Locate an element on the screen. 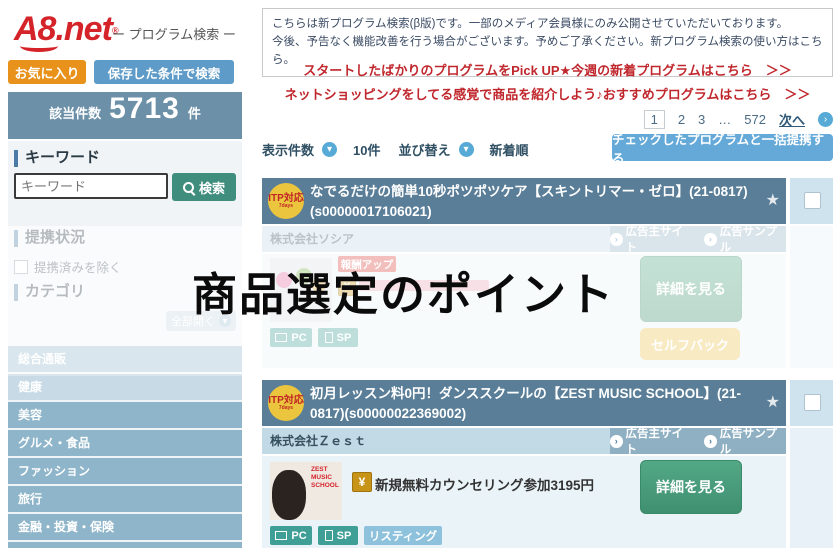 This screenshot has width=840, height=548. smartphone-icon is located at coordinates (328, 535).